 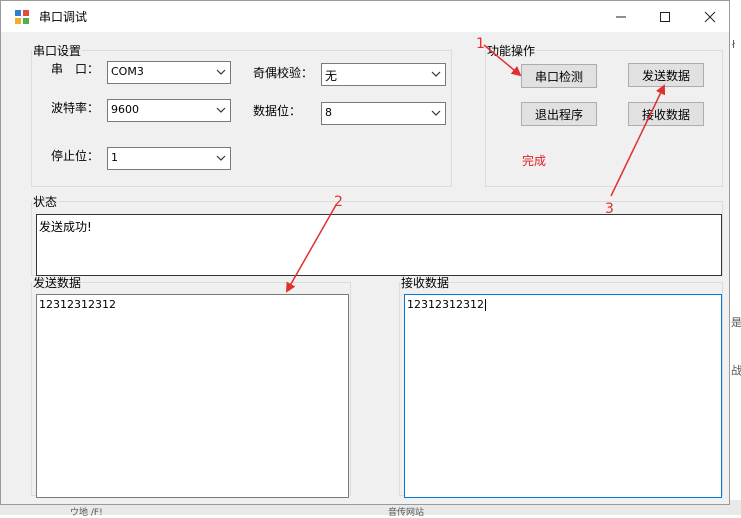 What do you see at coordinates (480, 44) in the screenshot?
I see `annotation-marker-1: 1` at bounding box center [480, 44].